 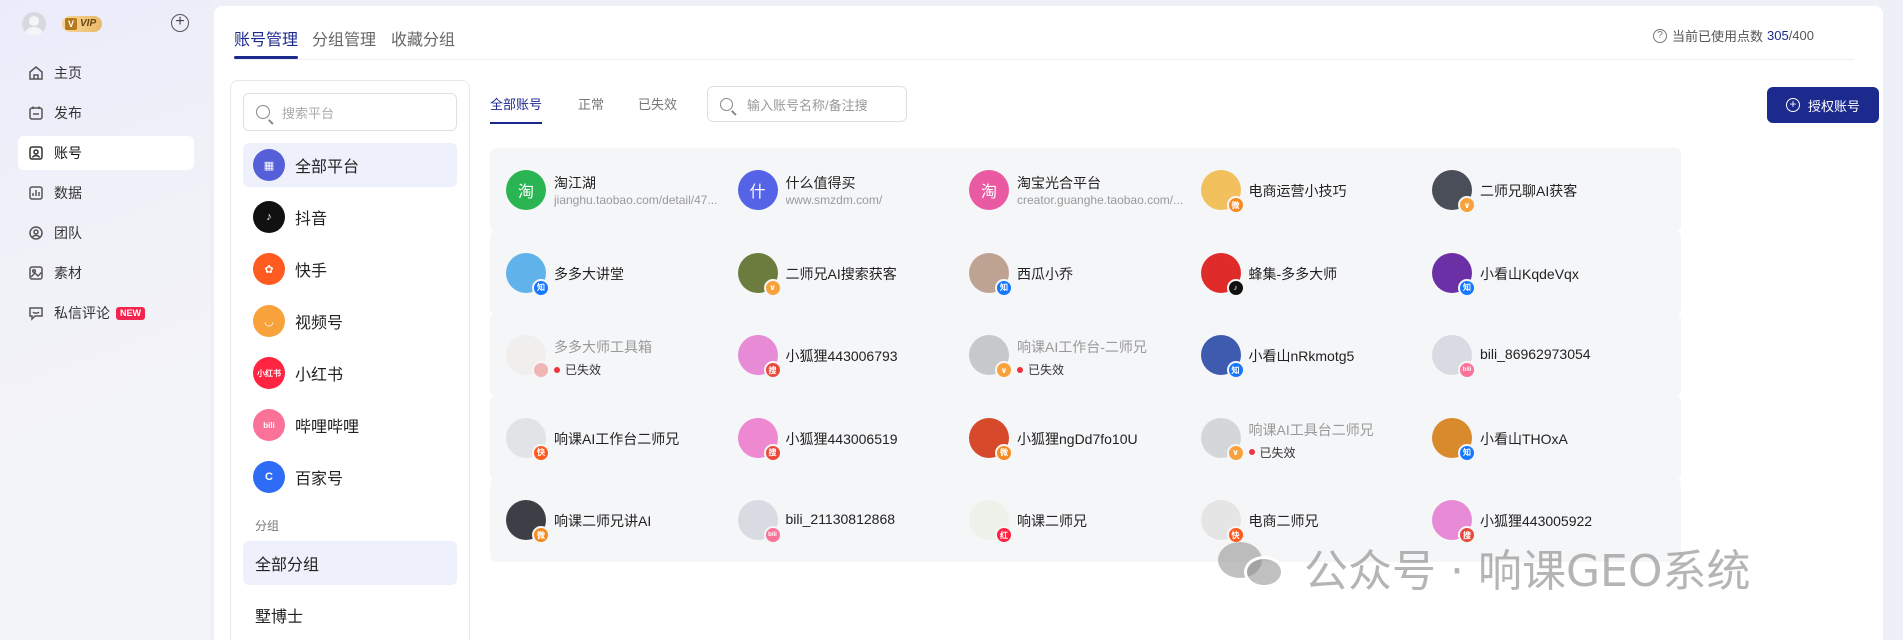 I want to click on platform-badge-icon: 搜, so click(x=772, y=452).